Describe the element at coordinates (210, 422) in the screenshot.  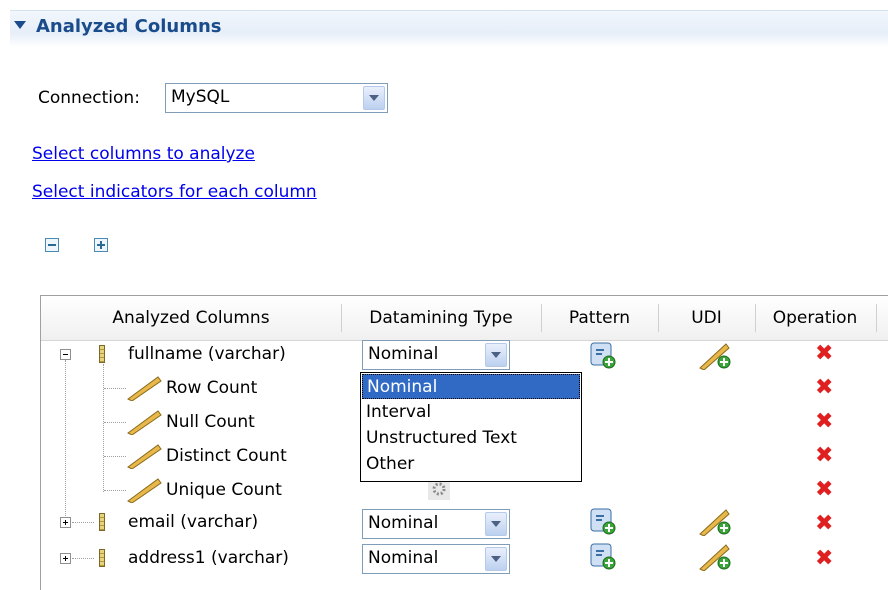
I see `indicator-name: Null Count` at that location.